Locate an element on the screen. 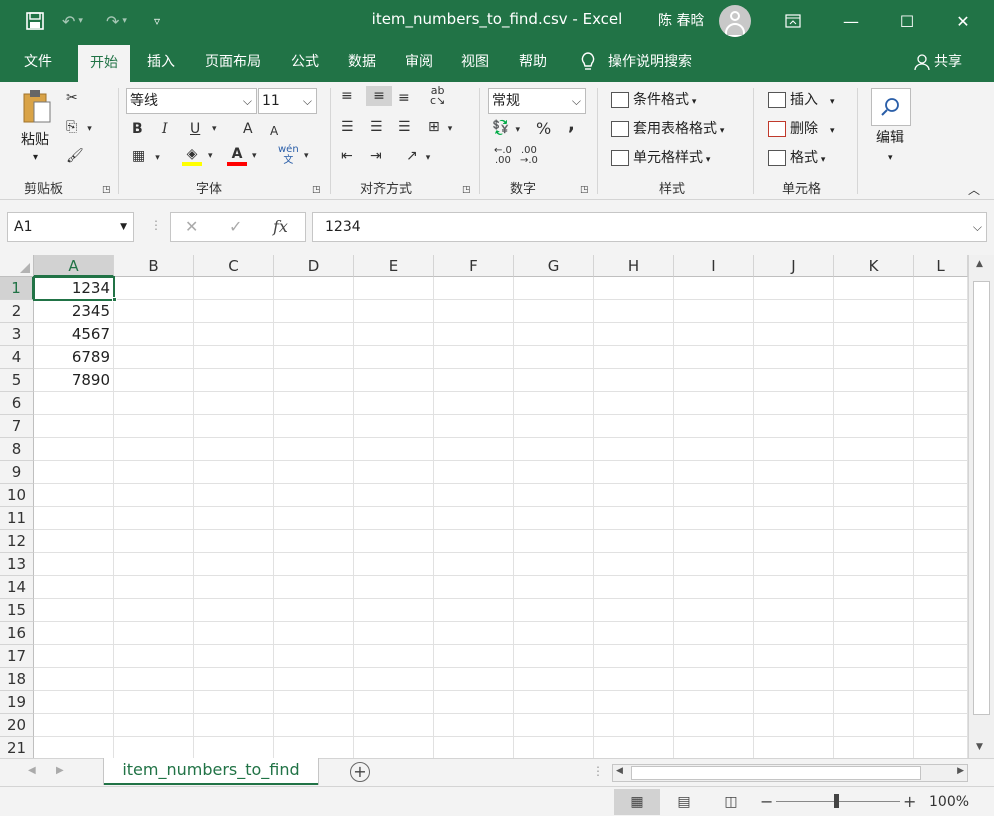 The height and width of the screenshot is (816, 994). cell-g21 is located at coordinates (554, 747).